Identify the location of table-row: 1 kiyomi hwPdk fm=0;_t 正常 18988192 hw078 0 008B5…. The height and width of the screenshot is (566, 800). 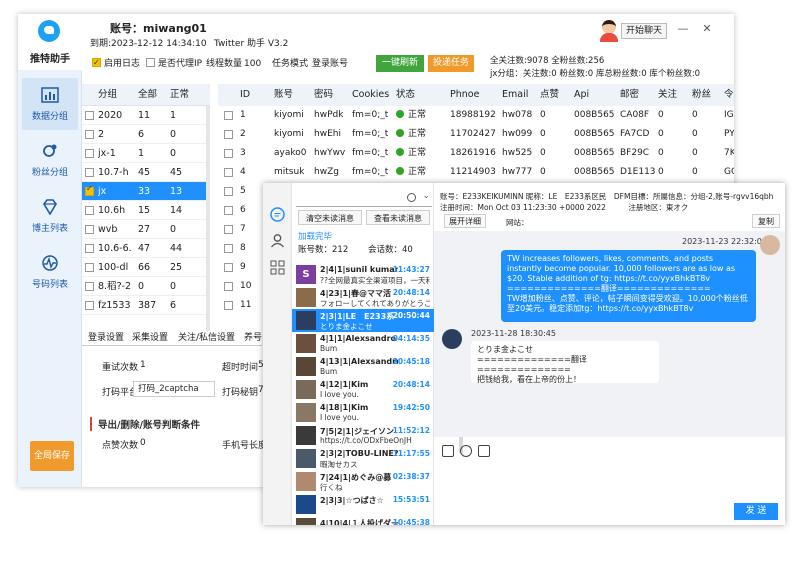
(476, 115).